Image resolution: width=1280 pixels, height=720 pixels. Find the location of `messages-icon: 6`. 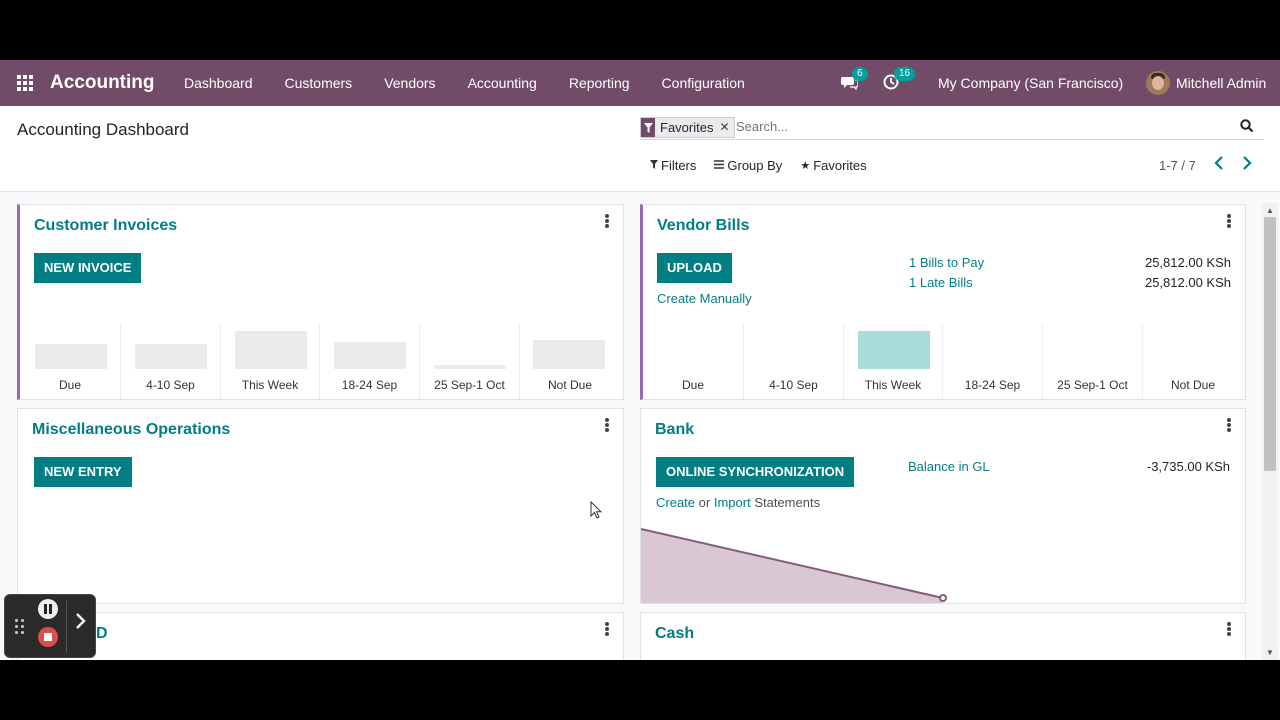

messages-icon: 6 is located at coordinates (854, 79).